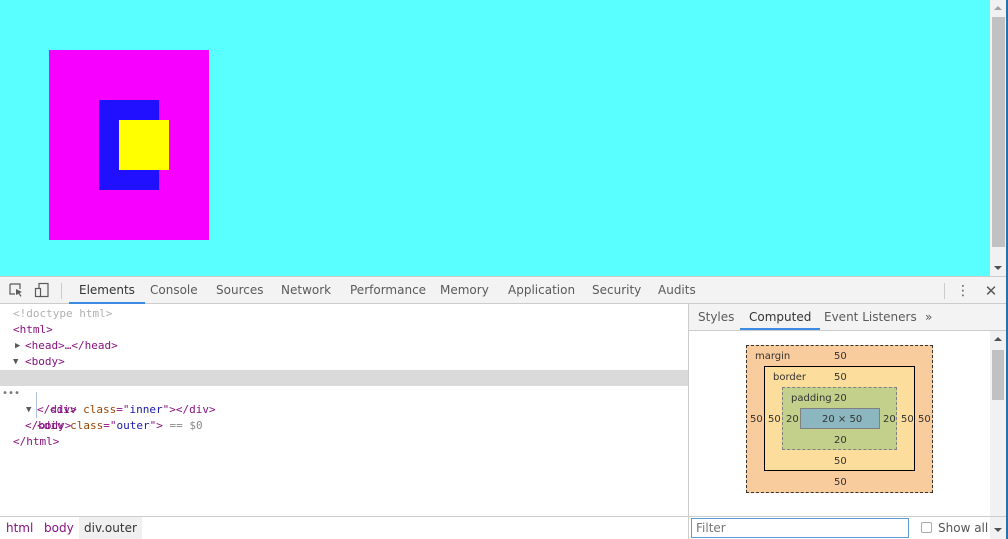 The height and width of the screenshot is (539, 1008). I want to click on tree-guide-line, so click(36, 405).